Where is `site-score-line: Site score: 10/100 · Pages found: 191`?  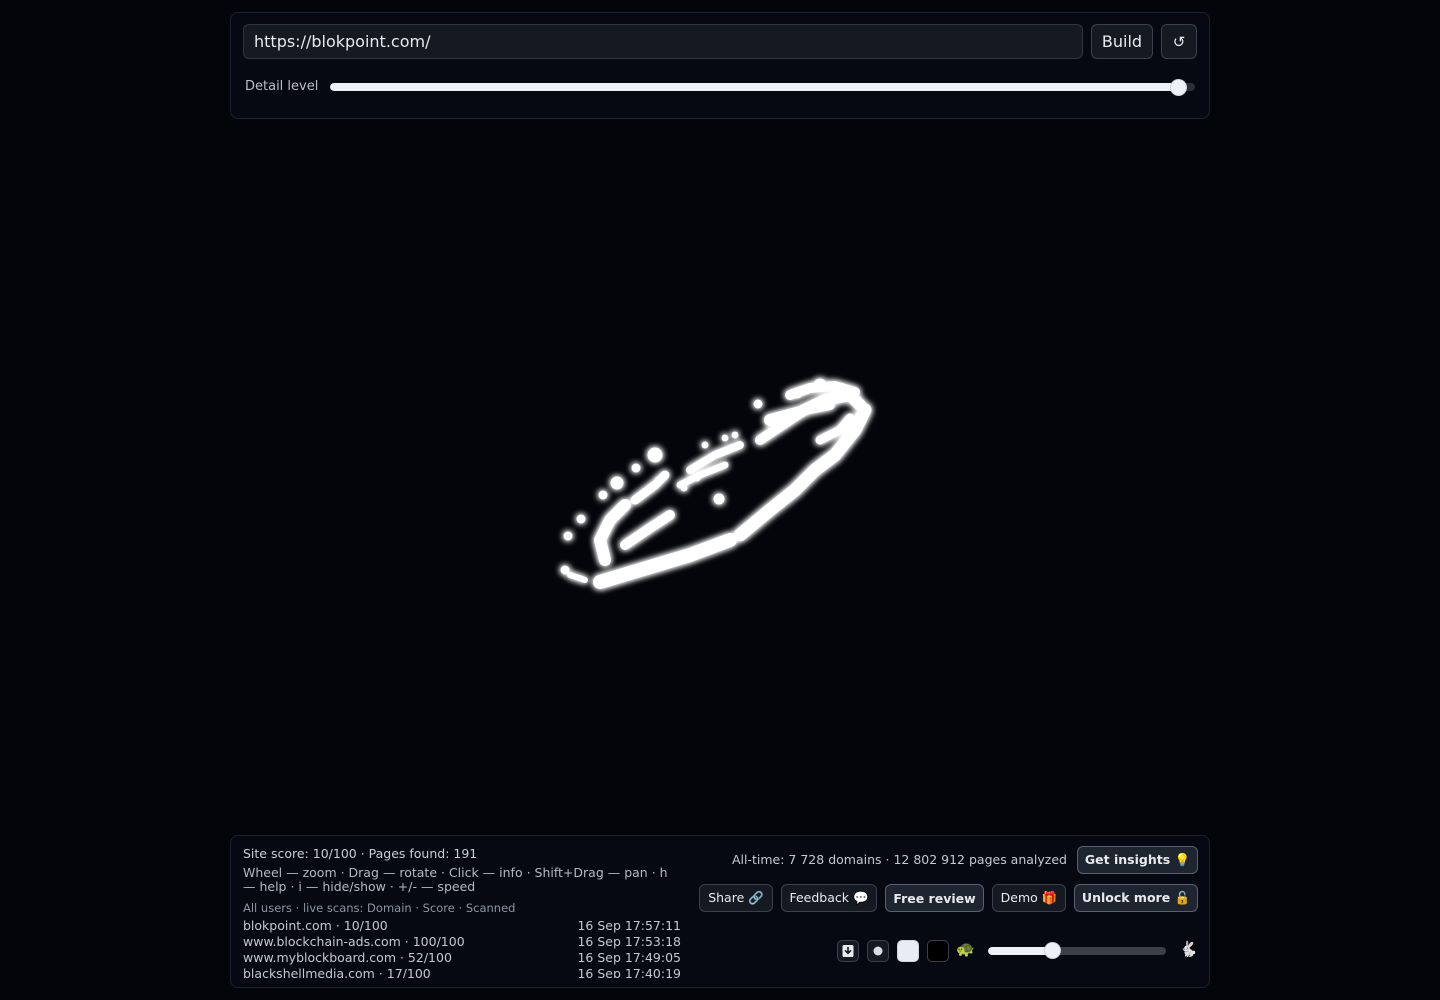 site-score-line: Site score: 10/100 · Pages found: 191 is located at coordinates (360, 853).